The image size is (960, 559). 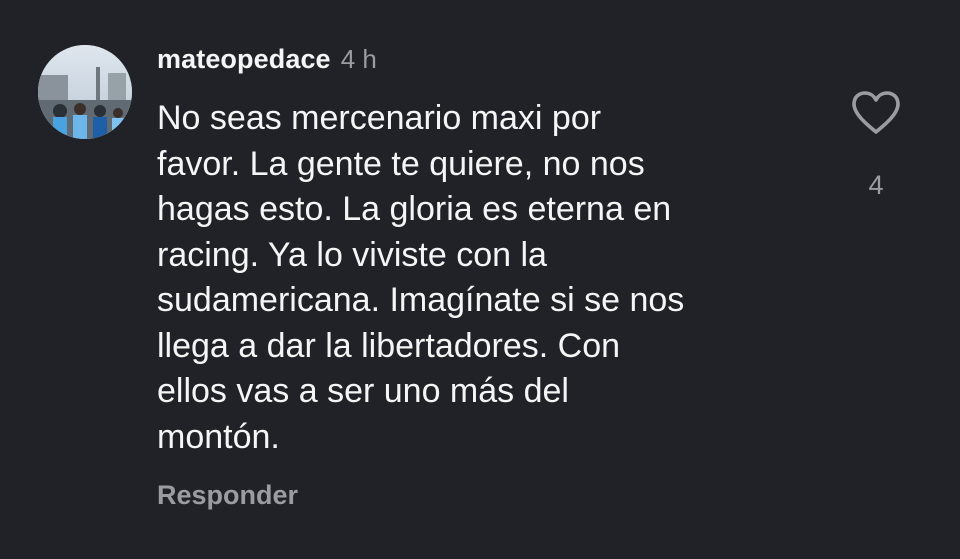 I want to click on avatar-photo, so click(x=85, y=92).